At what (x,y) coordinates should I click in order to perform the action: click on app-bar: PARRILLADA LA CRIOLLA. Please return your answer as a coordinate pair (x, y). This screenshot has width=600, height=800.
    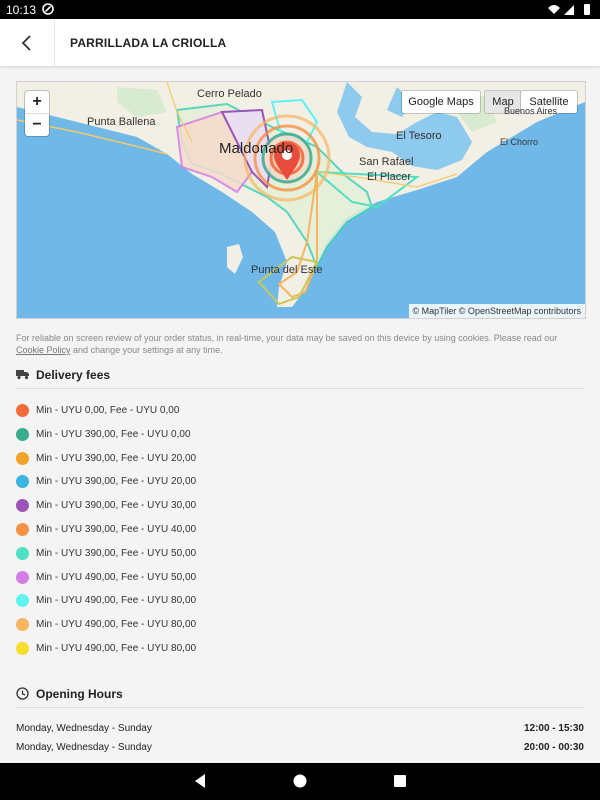
    Looking at the image, I should click on (300, 42).